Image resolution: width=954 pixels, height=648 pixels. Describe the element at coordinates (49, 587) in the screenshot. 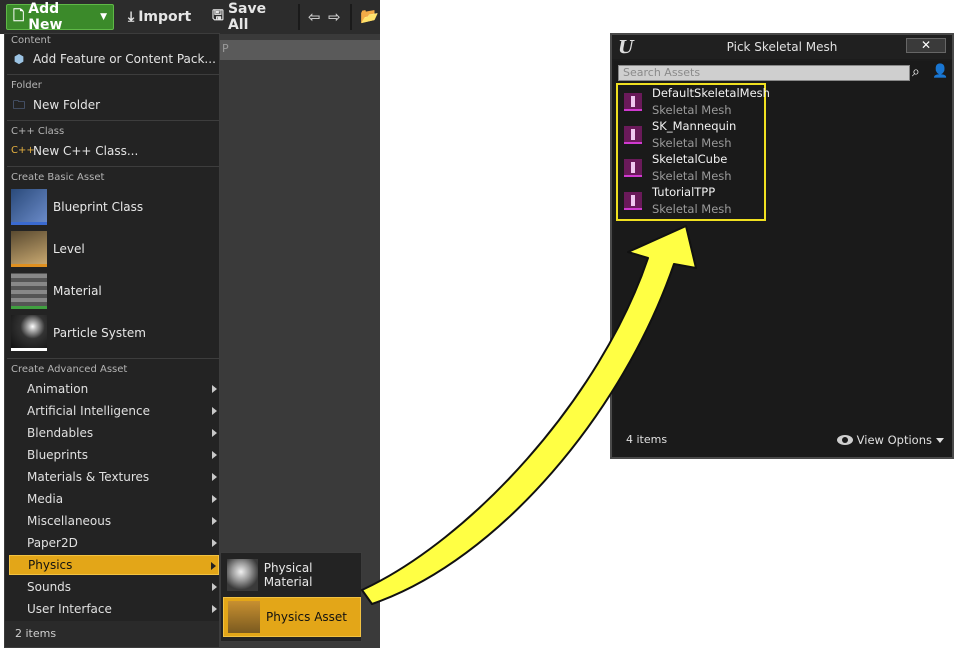

I see `sounds-label: Sounds` at that location.